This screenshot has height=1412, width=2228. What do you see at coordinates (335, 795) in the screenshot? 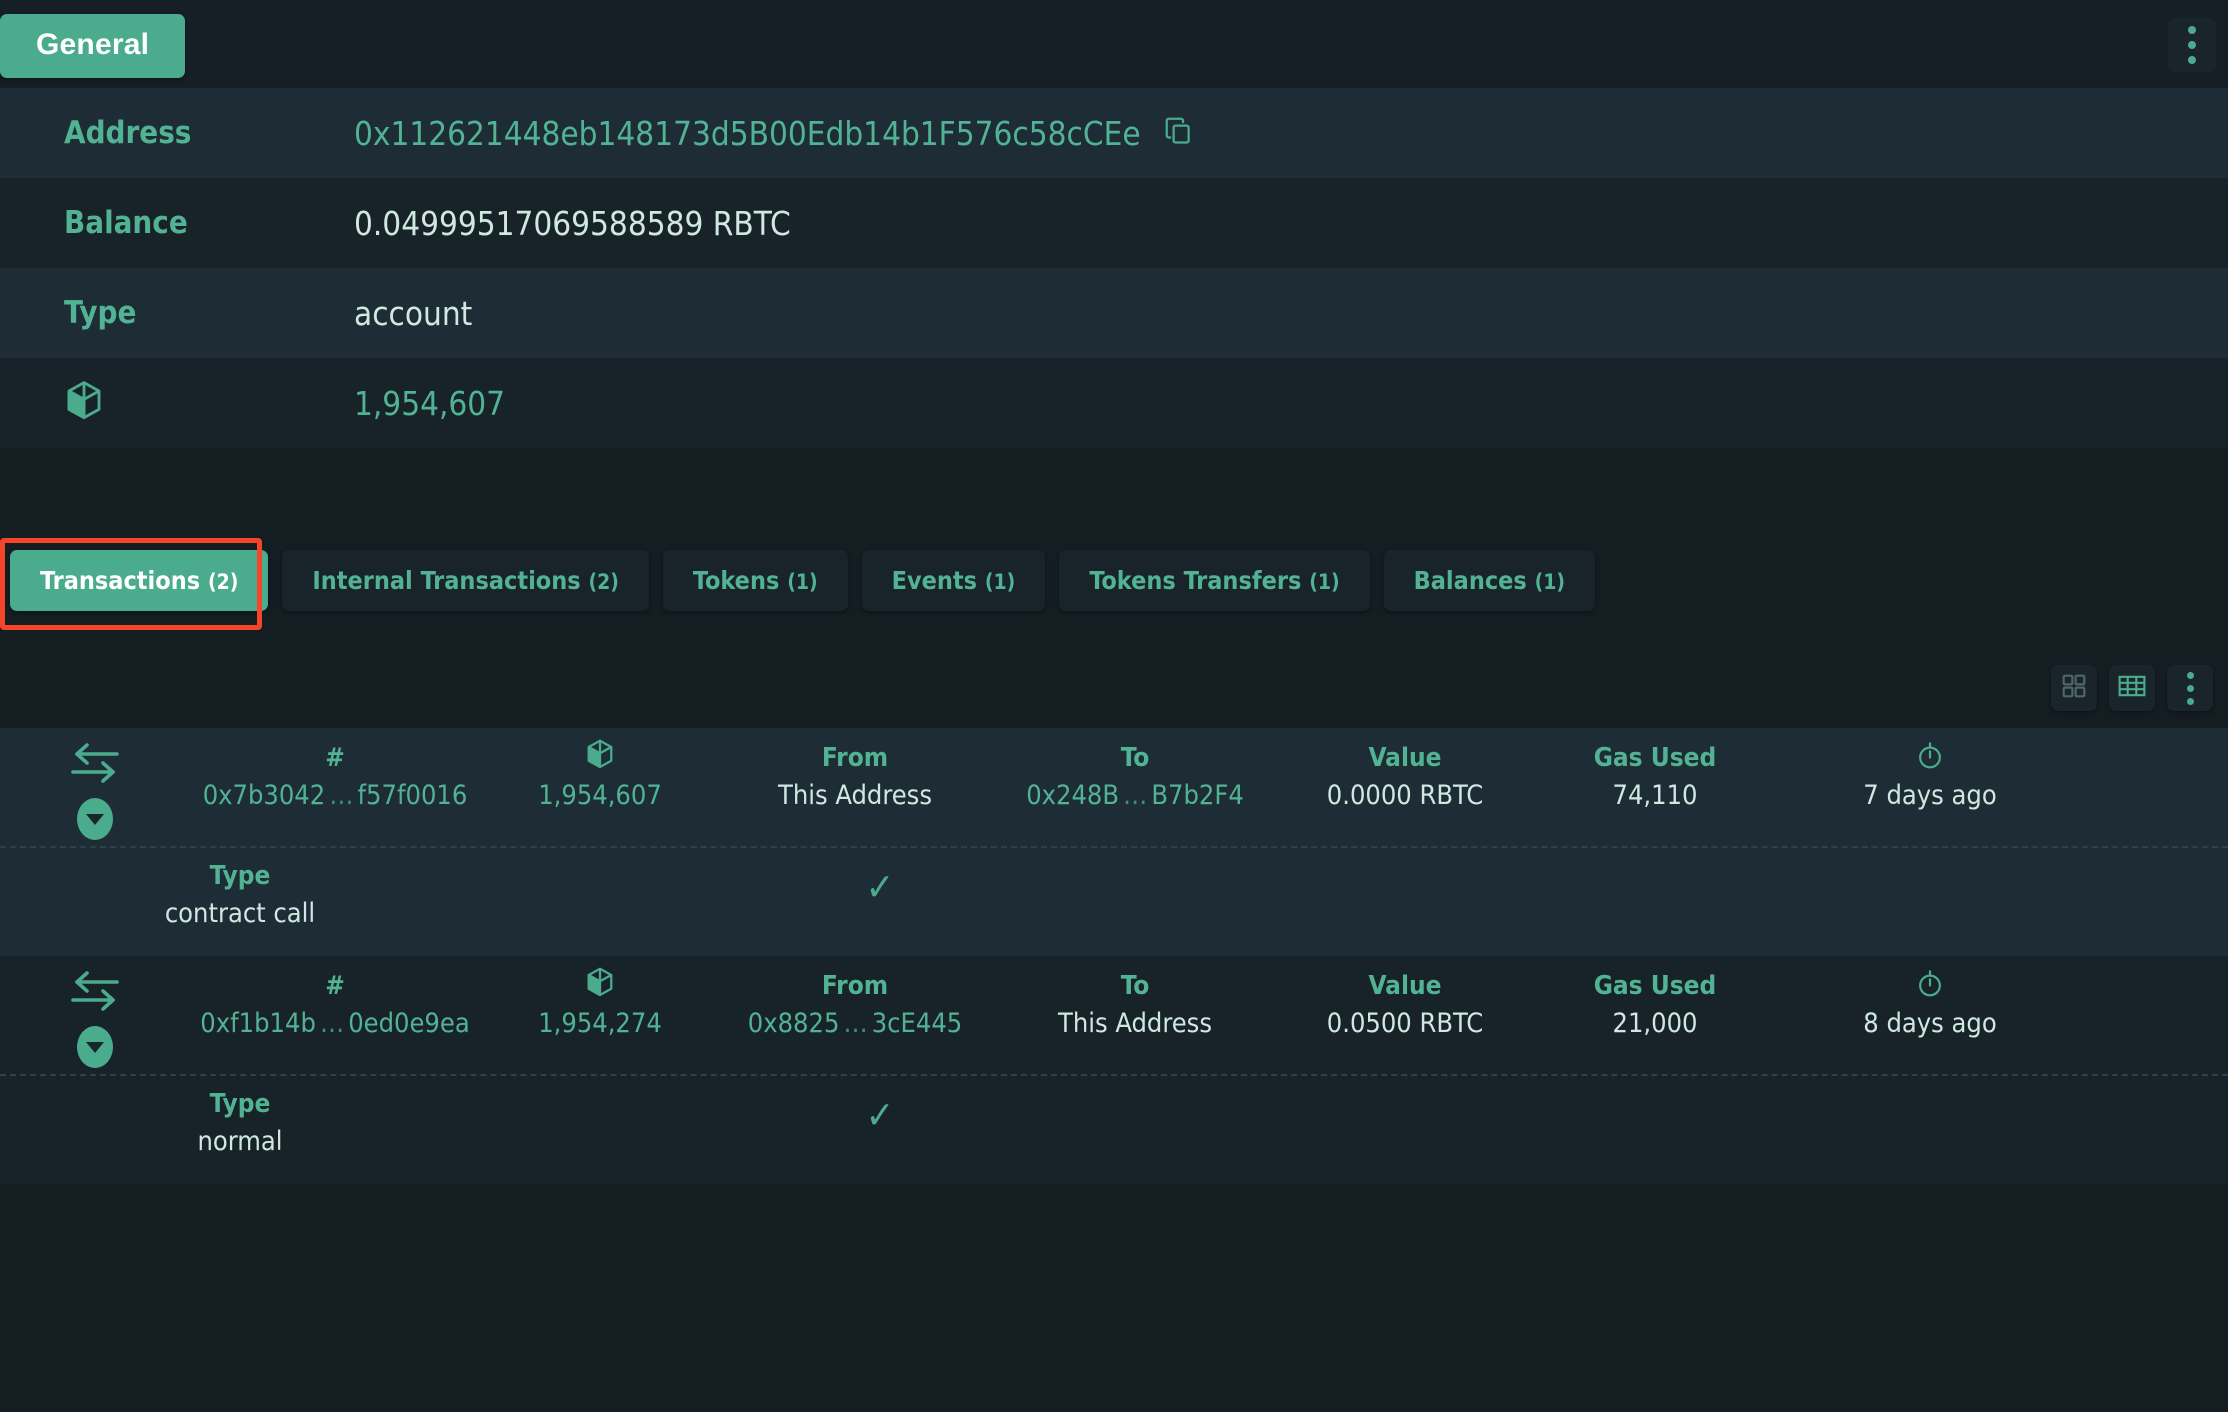
I see `transaction-hash-link: 0x7b3042… f57f0016` at bounding box center [335, 795].